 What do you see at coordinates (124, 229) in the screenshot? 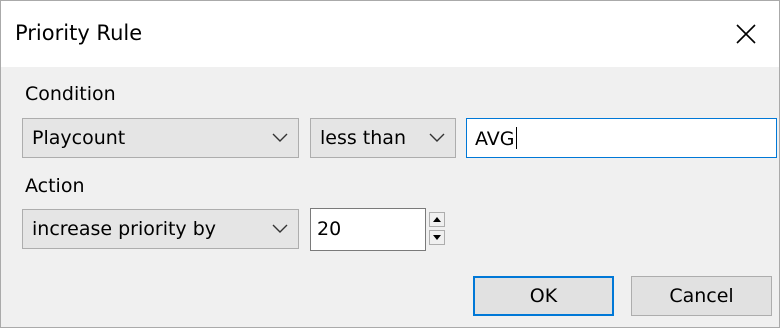
I see `action-value: increase priority by` at bounding box center [124, 229].